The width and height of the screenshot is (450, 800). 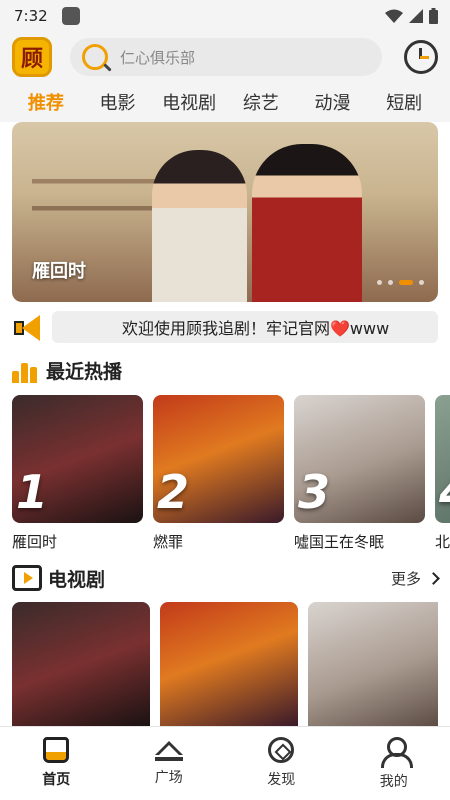 What do you see at coordinates (442, 459) in the screenshot?
I see `poster-image: 4` at bounding box center [442, 459].